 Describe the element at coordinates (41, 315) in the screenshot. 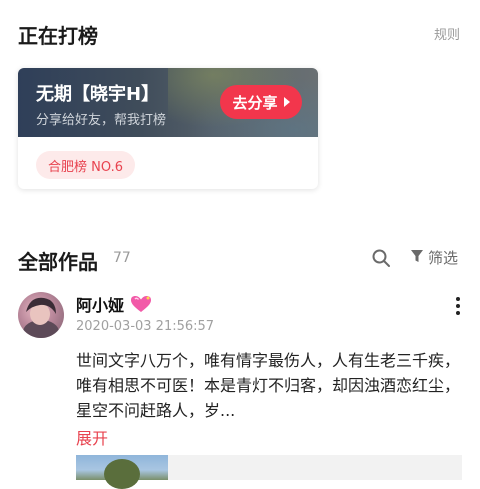

I see `avatar` at that location.